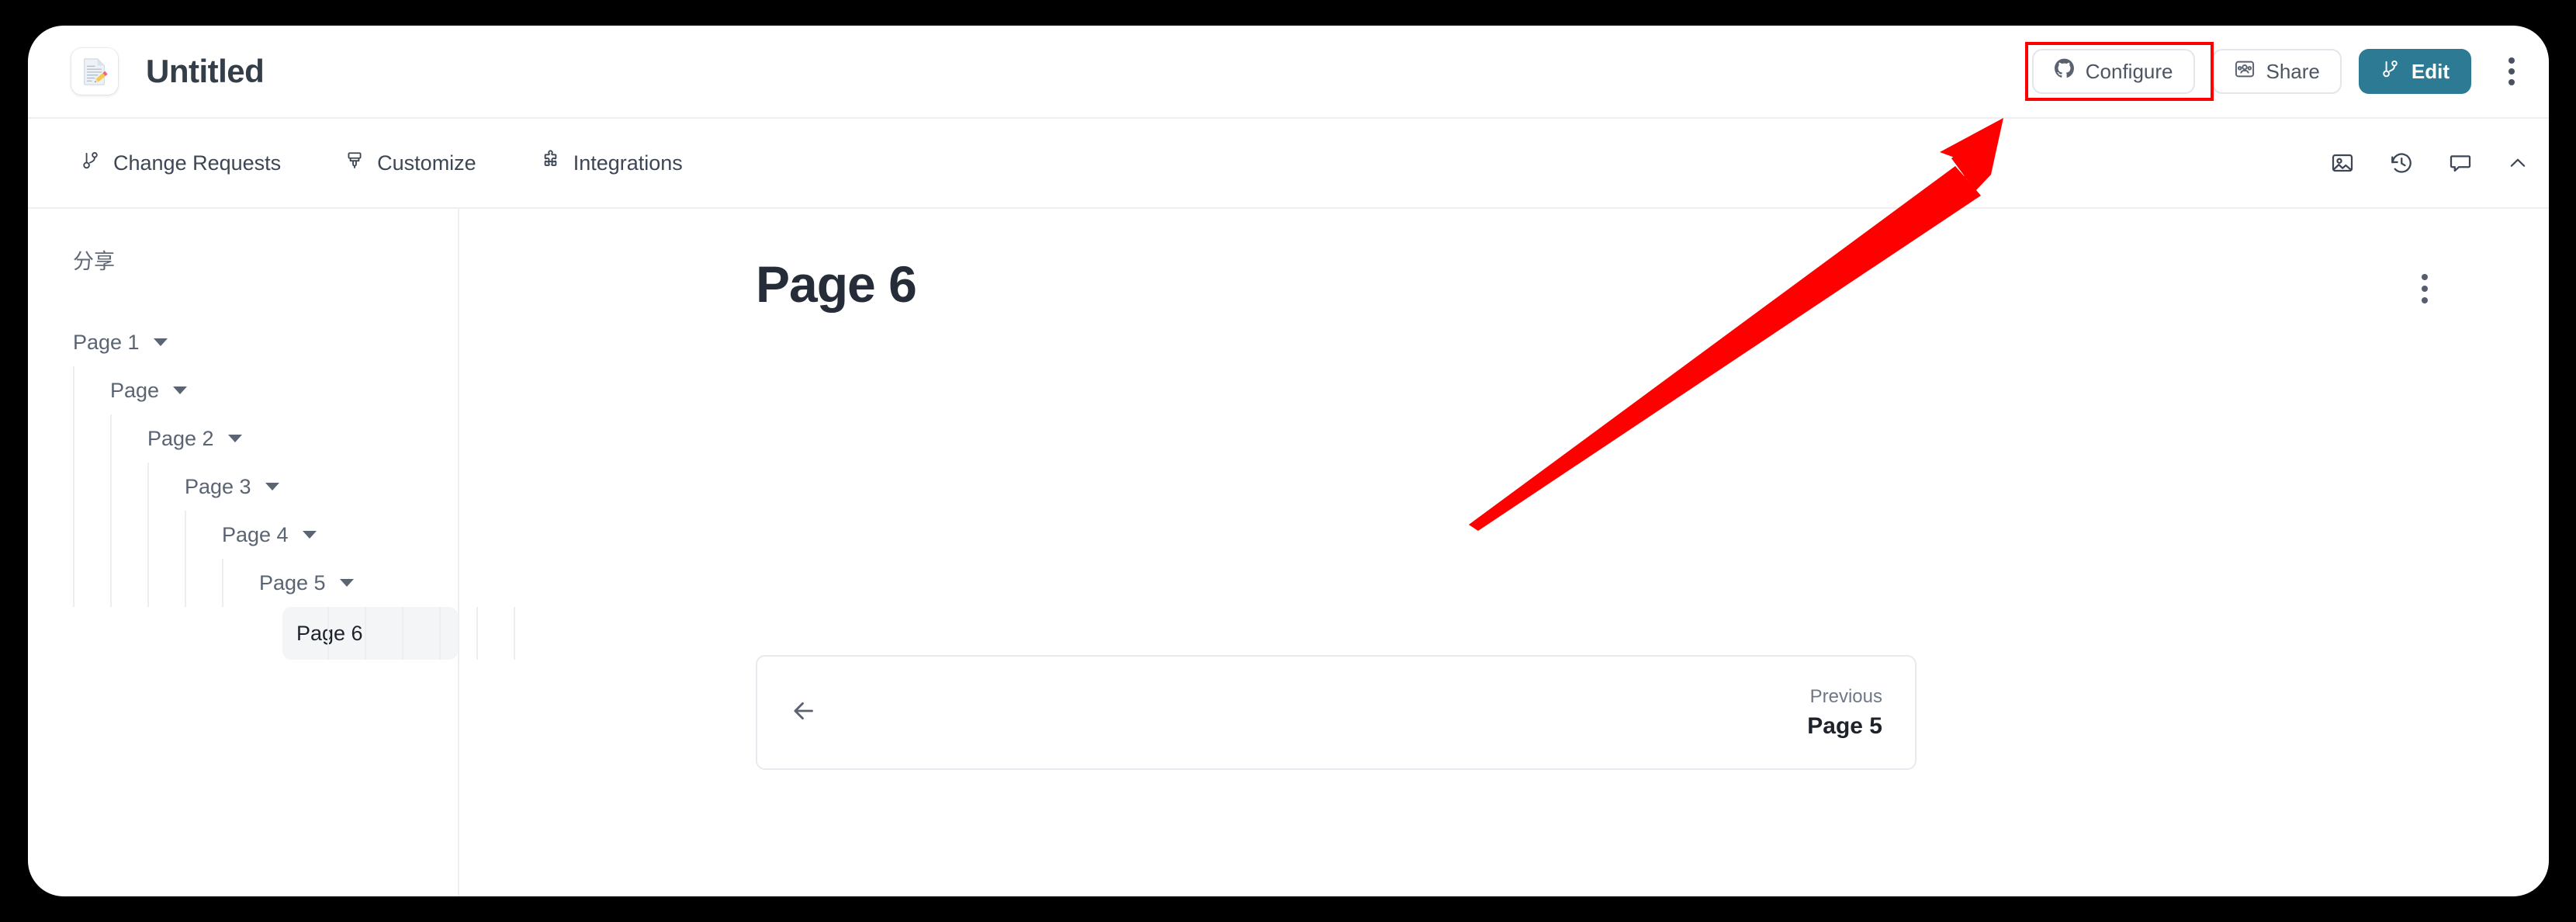 The width and height of the screenshot is (2576, 922). What do you see at coordinates (2460, 163) in the screenshot?
I see `comment-bubble-icon` at bounding box center [2460, 163].